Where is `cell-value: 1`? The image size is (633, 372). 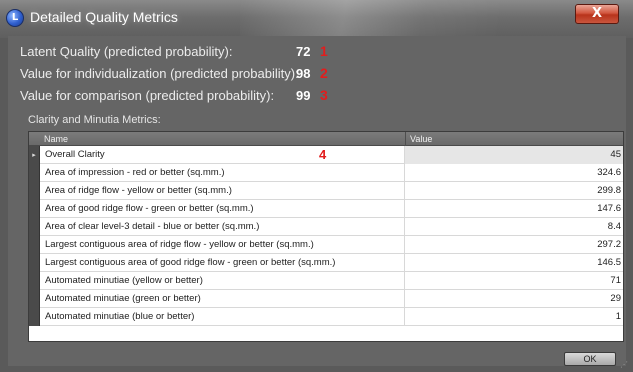 cell-value: 1 is located at coordinates (514, 317).